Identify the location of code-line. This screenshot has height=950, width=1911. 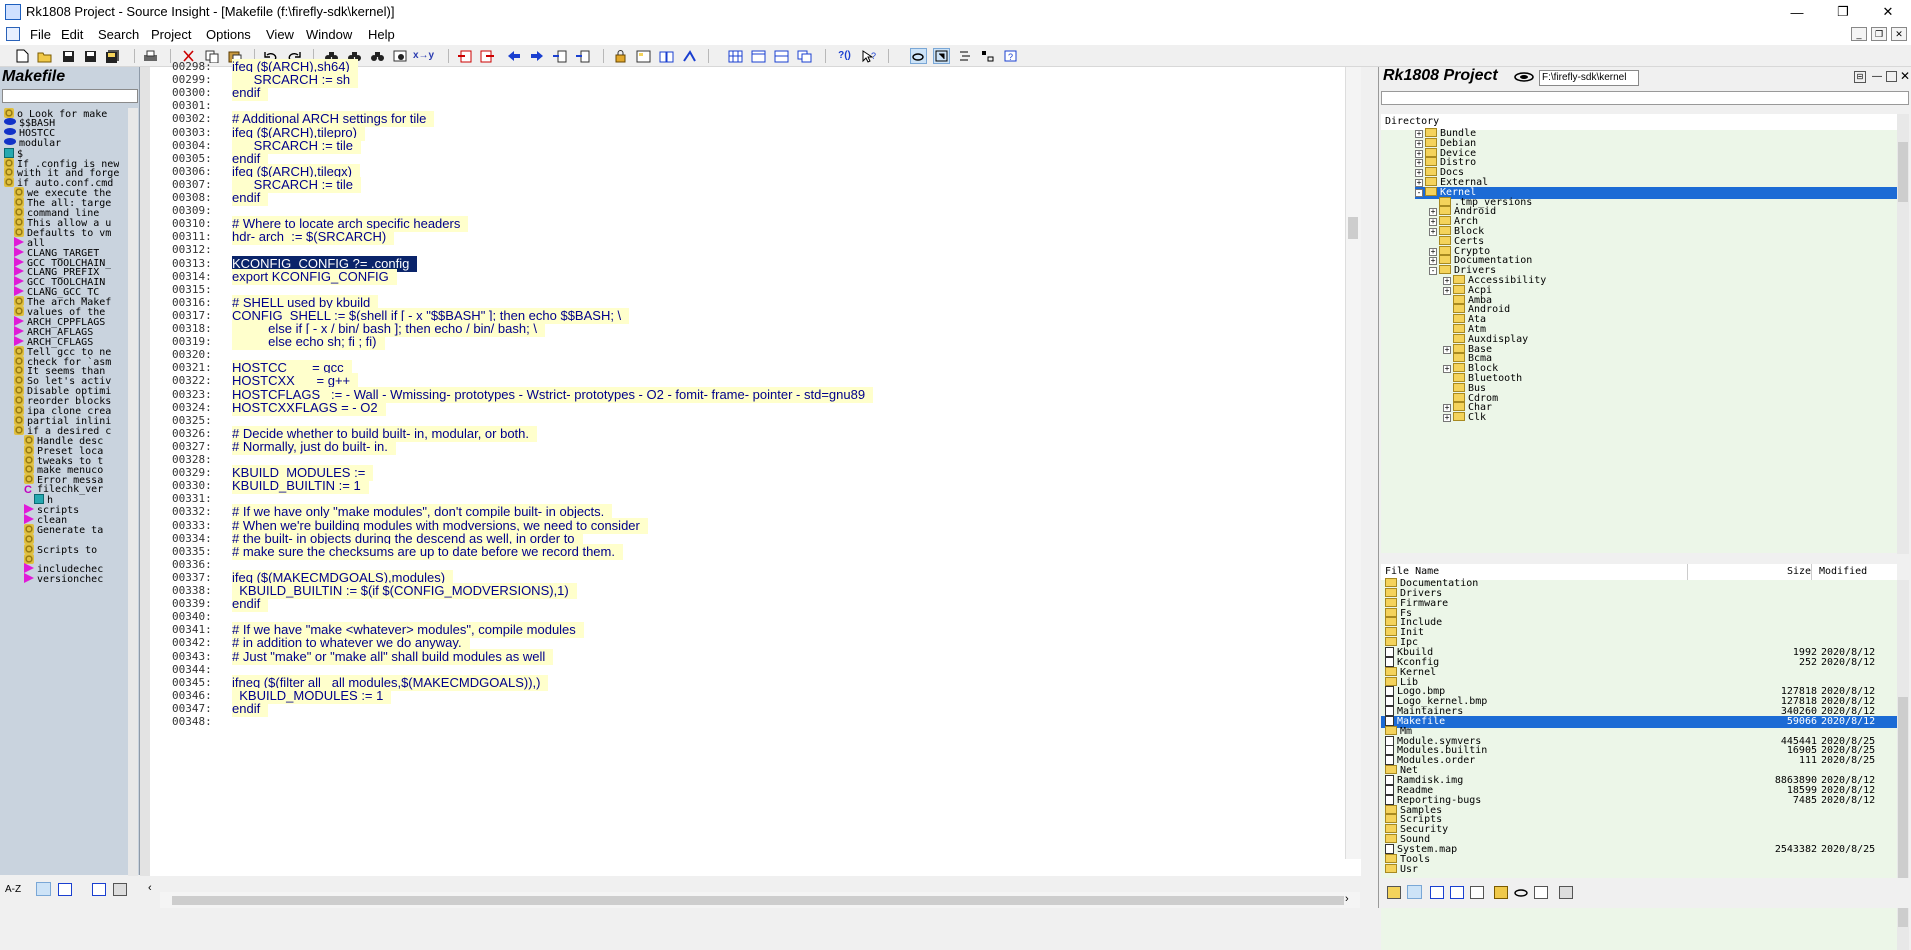
(236, 722).